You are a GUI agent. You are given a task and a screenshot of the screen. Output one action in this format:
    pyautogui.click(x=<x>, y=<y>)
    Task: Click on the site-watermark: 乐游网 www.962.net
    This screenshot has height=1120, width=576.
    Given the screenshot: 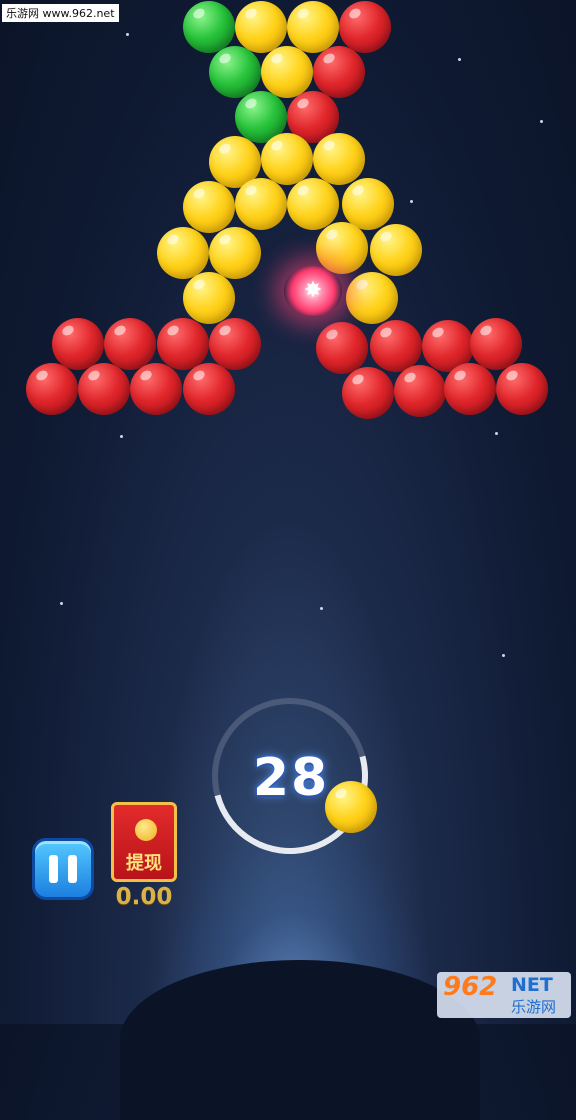 What is the action you would take?
    pyautogui.click(x=60, y=13)
    